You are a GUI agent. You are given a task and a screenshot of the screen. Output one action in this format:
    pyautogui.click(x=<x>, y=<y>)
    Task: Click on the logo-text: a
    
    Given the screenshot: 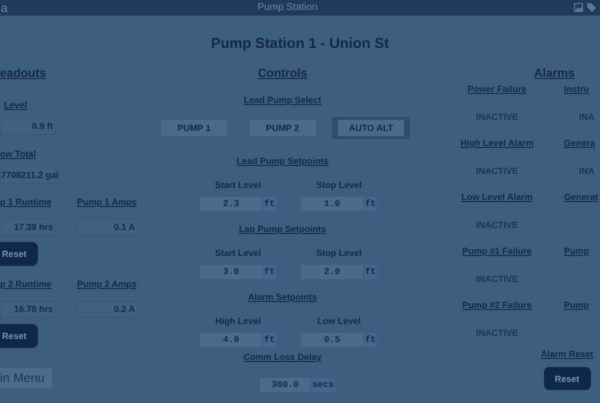 What is the action you would take?
    pyautogui.click(x=5, y=8)
    